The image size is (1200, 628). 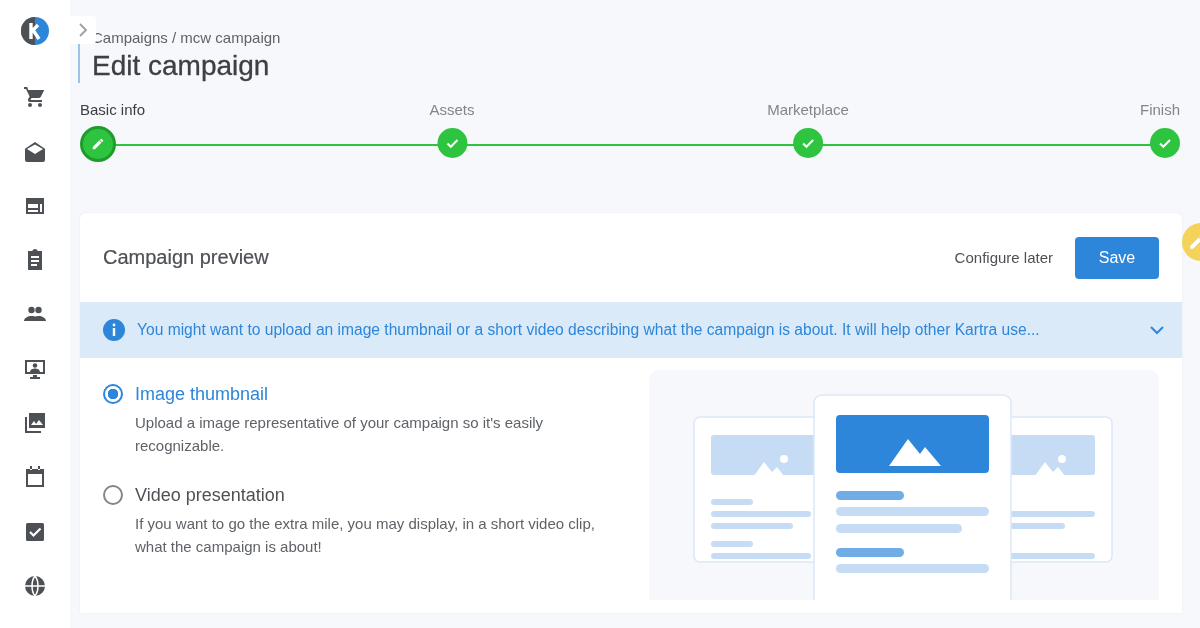 What do you see at coordinates (1117, 257) in the screenshot?
I see `save-button: Save` at bounding box center [1117, 257].